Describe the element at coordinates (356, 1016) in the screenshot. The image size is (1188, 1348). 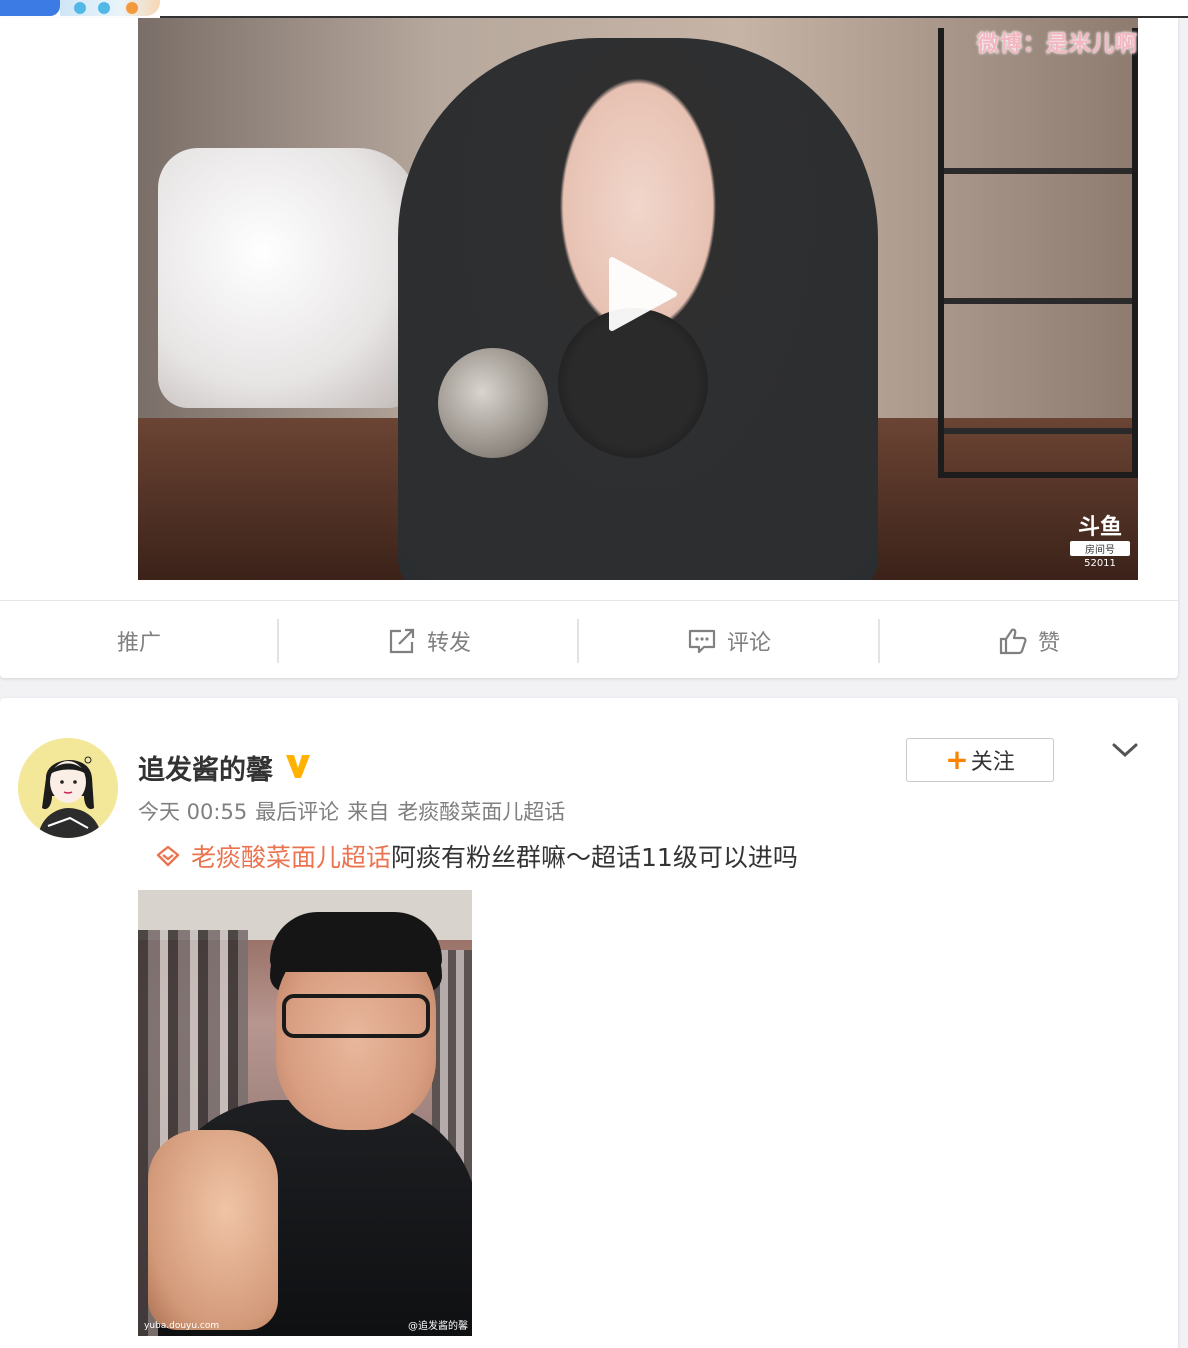
I see `photo-glasses` at that location.